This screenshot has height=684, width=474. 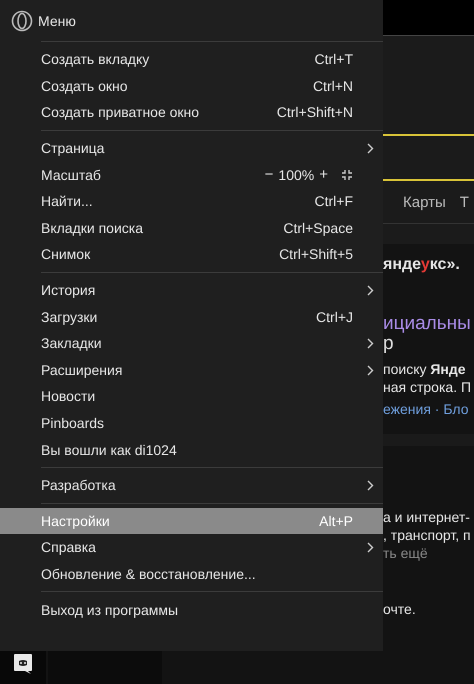 I want to click on zoom-in-button: +, so click(x=323, y=175).